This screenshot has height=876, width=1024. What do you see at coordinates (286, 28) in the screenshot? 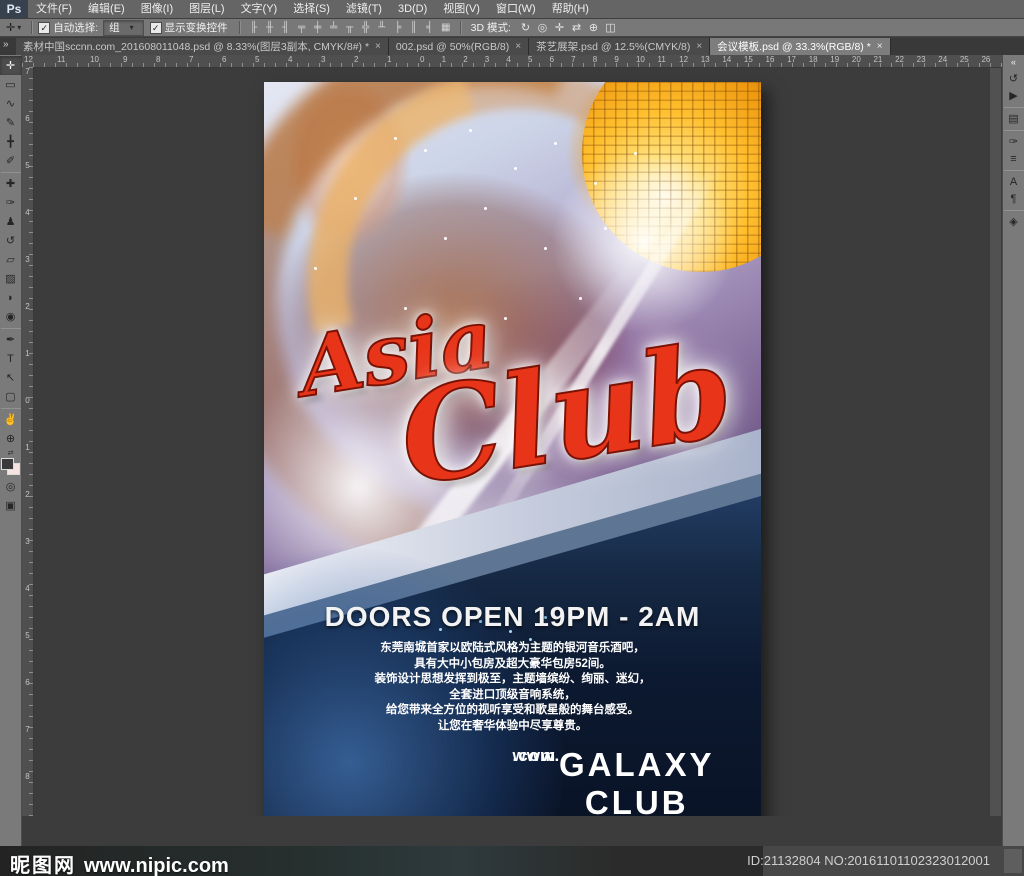
I see `align-right-icon: ╢` at bounding box center [286, 28].